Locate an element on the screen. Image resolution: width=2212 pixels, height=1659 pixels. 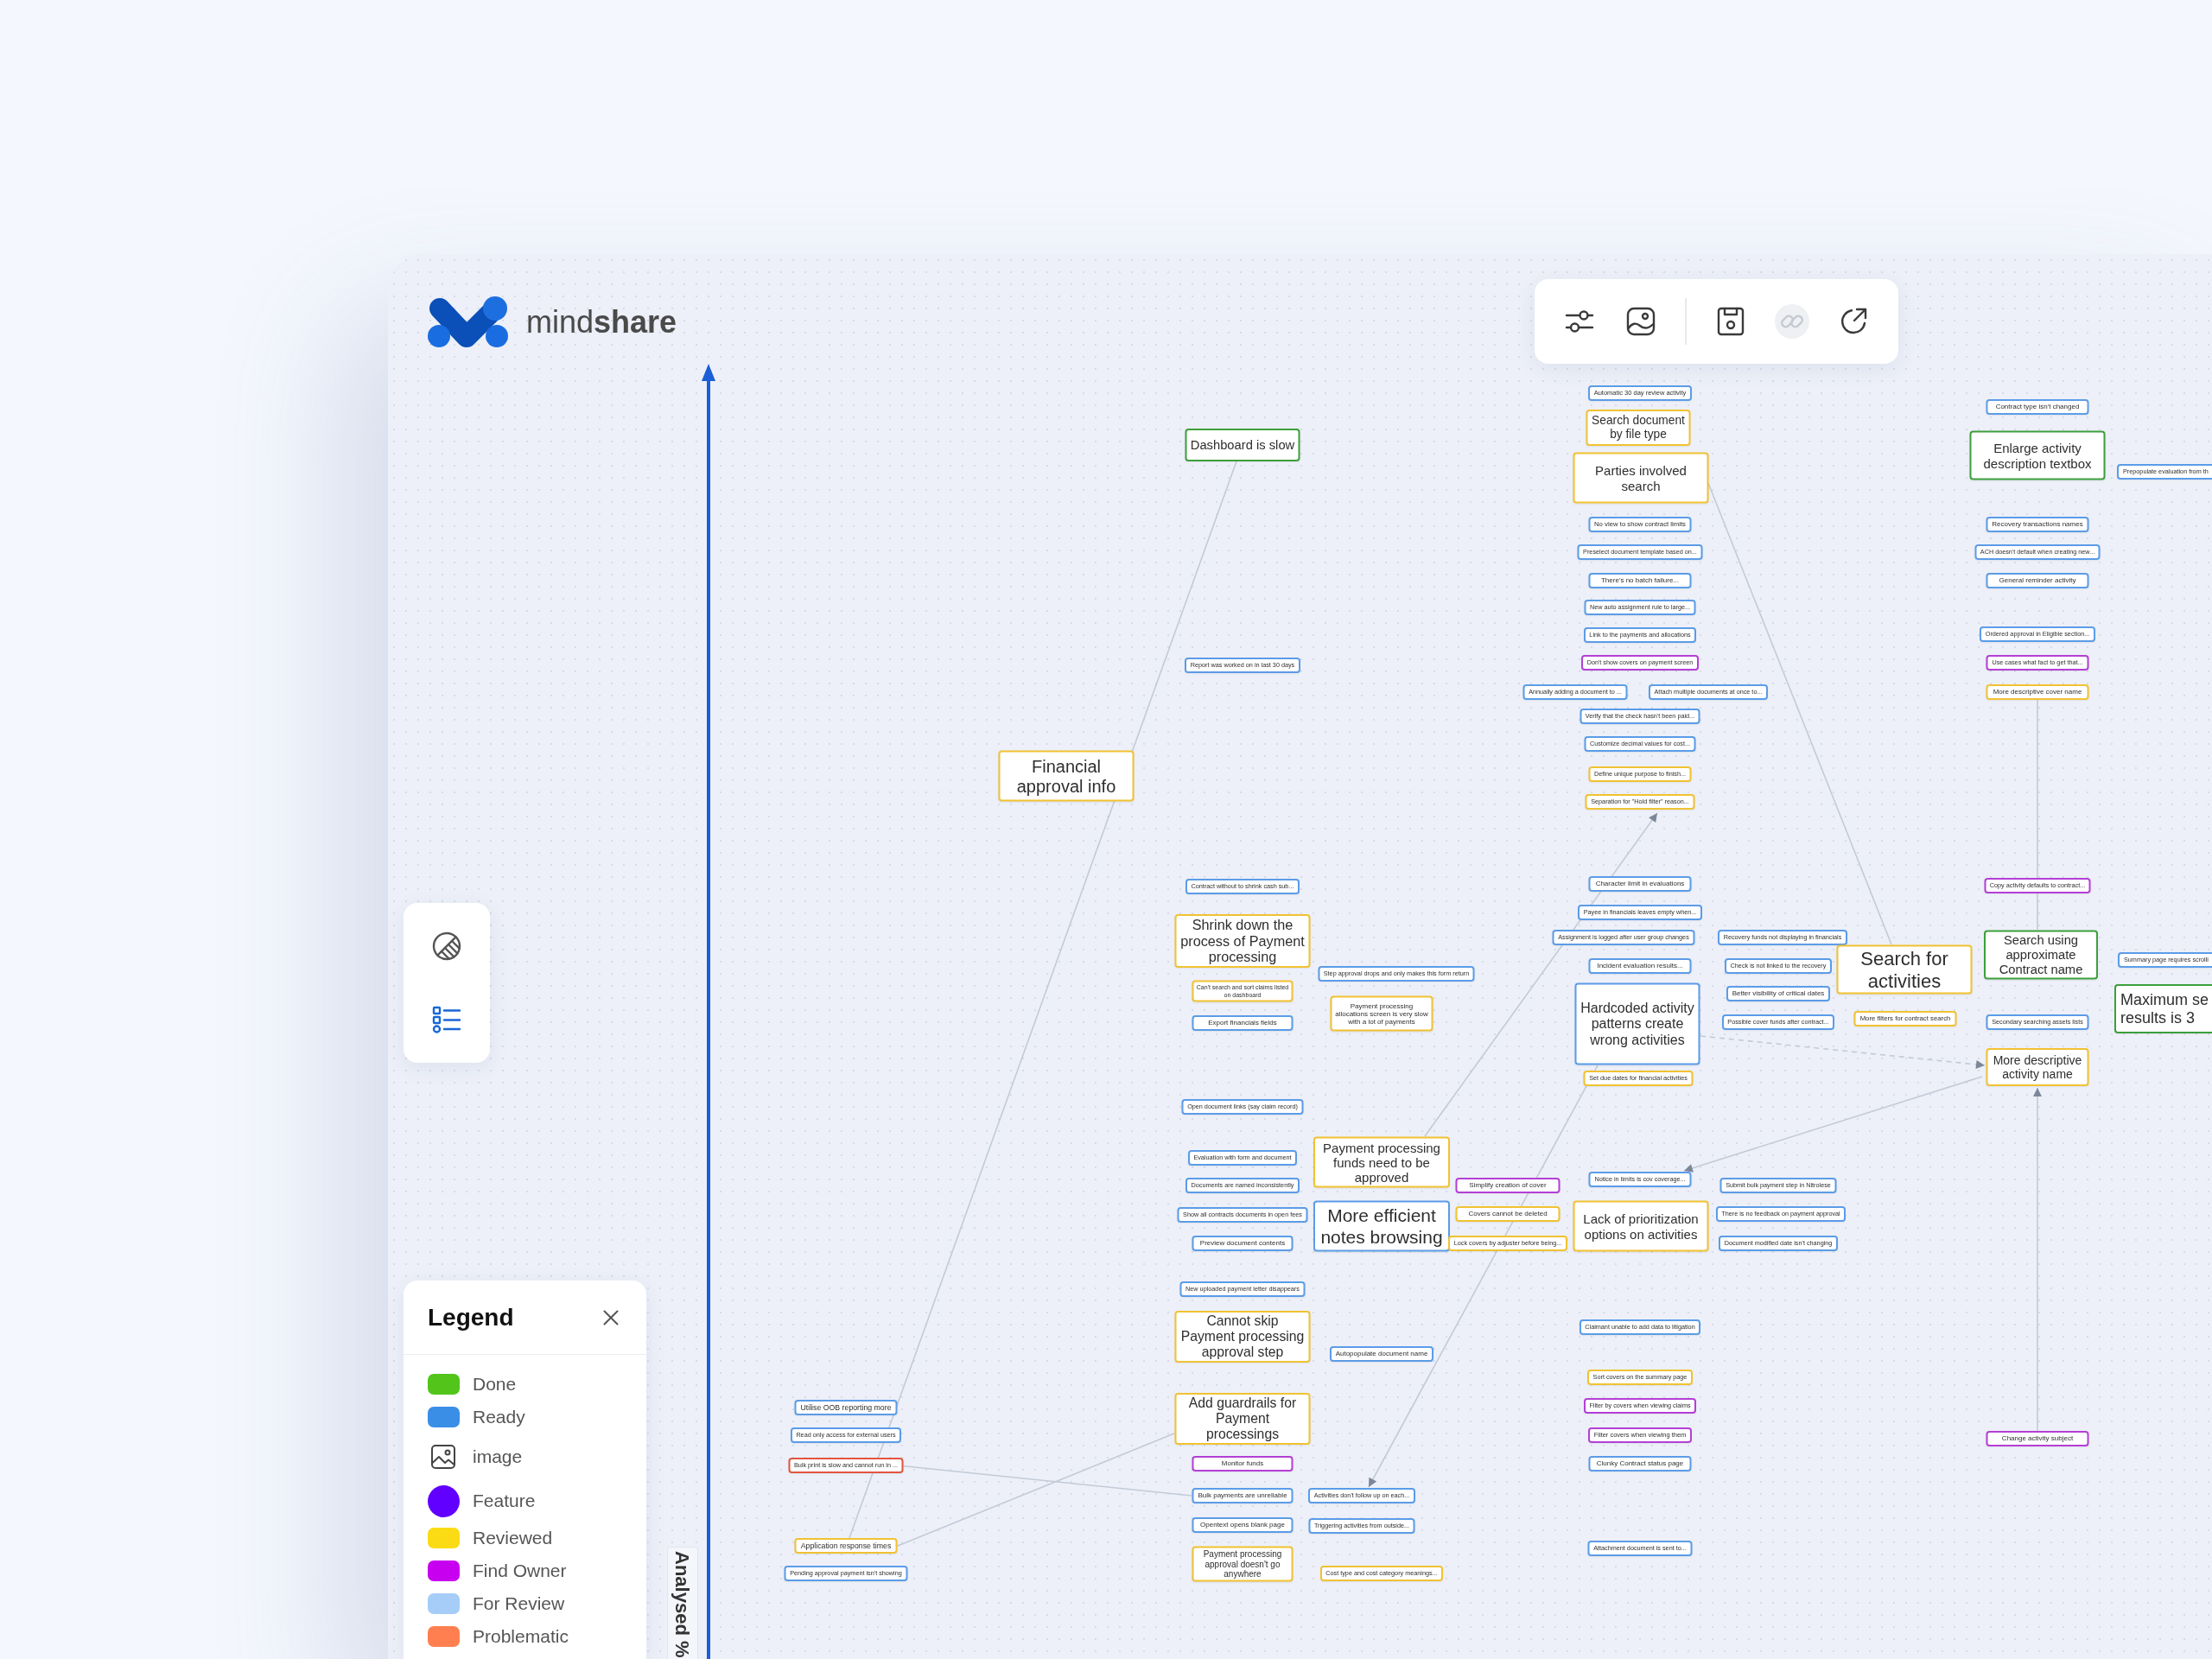
legend-label: For Review is located at coordinates (519, 1604).